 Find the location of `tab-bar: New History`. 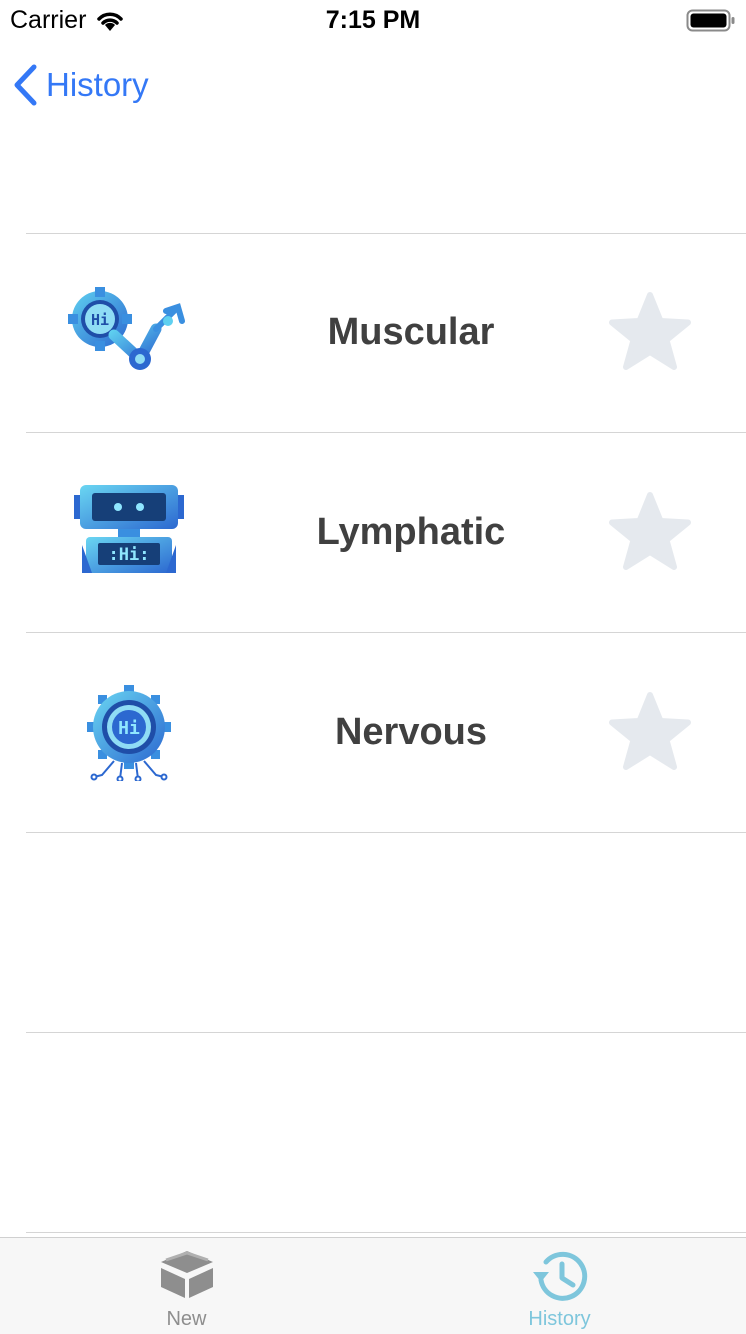

tab-bar: New History is located at coordinates (373, 1285).